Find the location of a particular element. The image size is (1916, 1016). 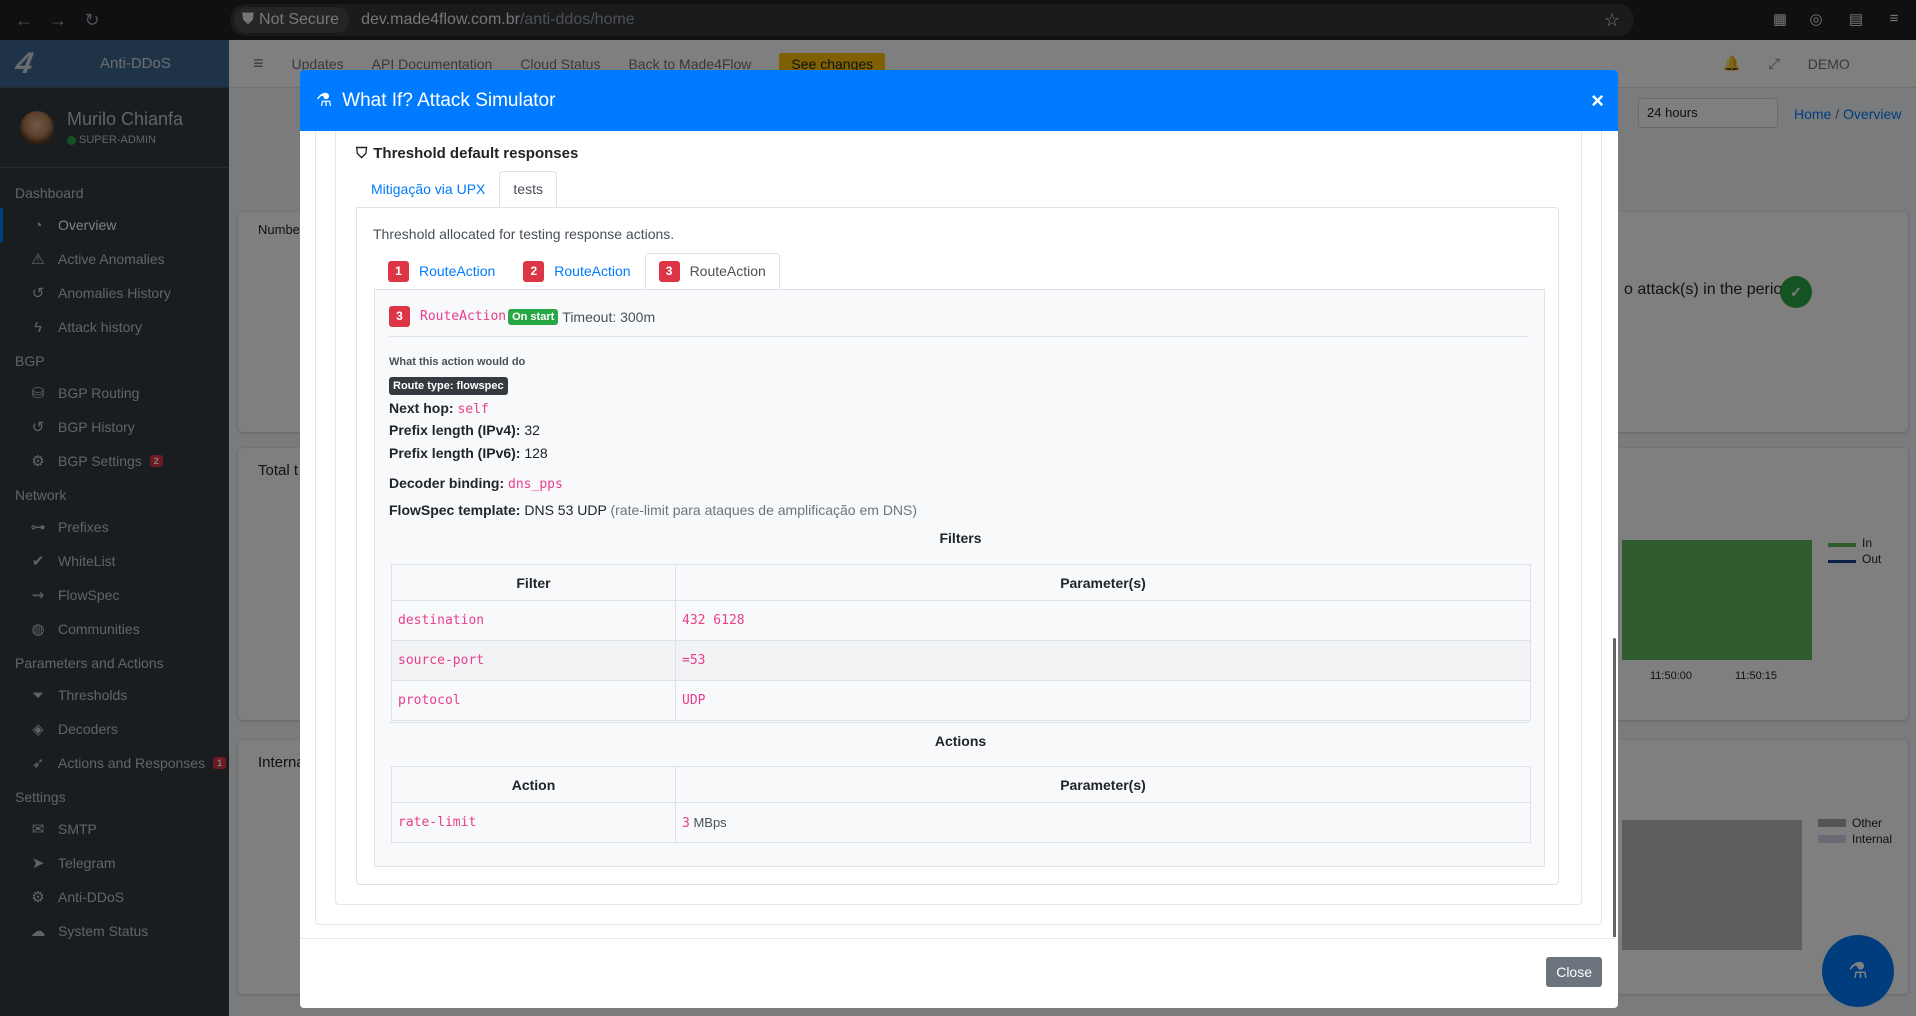

tab-action-3: 3 RouteAction is located at coordinates (712, 271).